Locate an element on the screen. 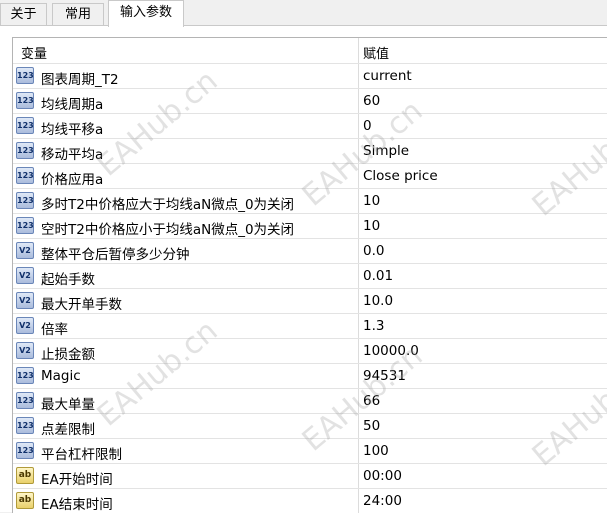 Image resolution: width=607 pixels, height=513 pixels. parameter-name: 最大开单手数 is located at coordinates (81, 305).